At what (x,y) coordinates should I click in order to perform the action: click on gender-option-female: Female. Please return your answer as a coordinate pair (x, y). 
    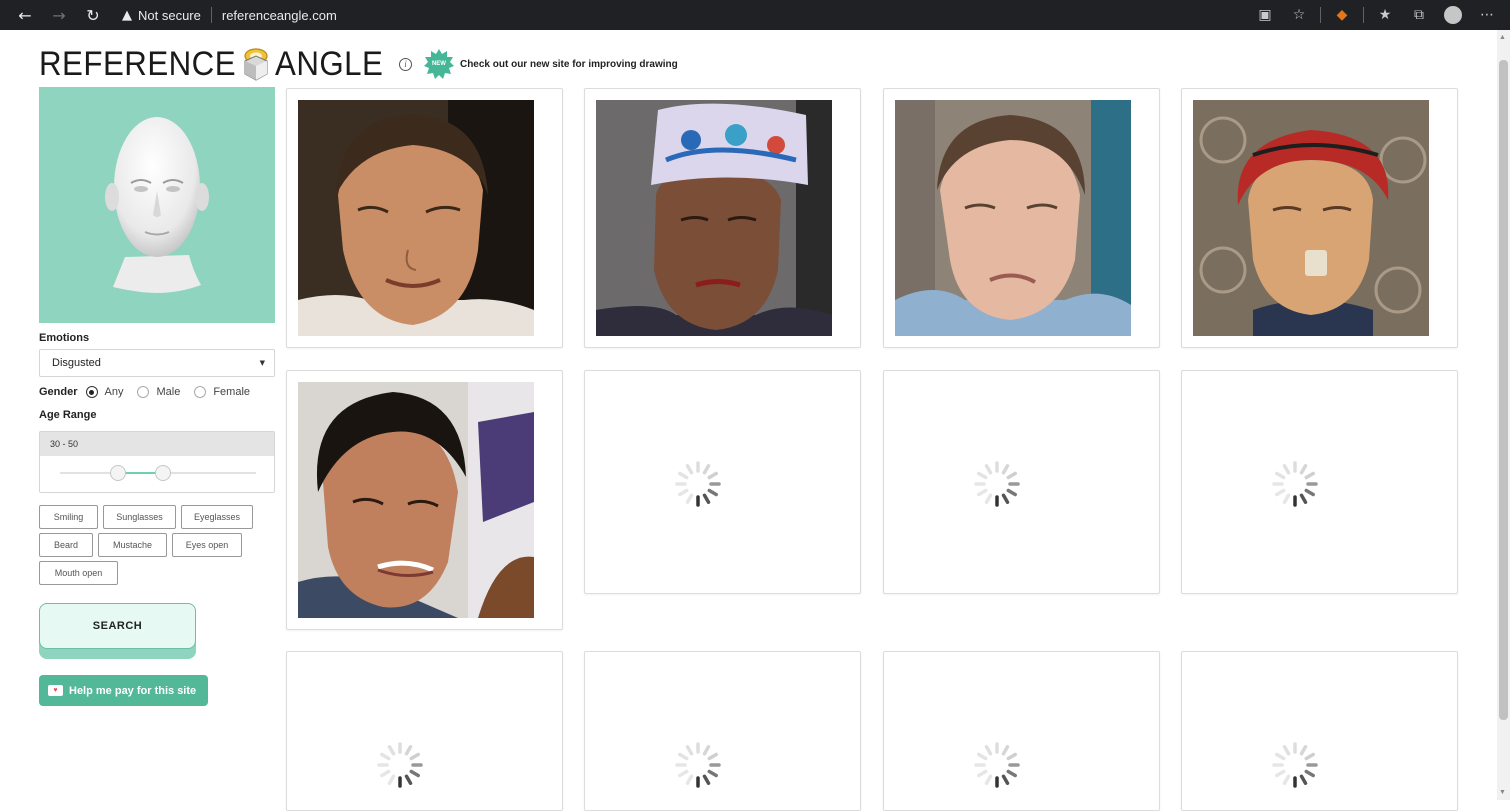
    Looking at the image, I should click on (222, 392).